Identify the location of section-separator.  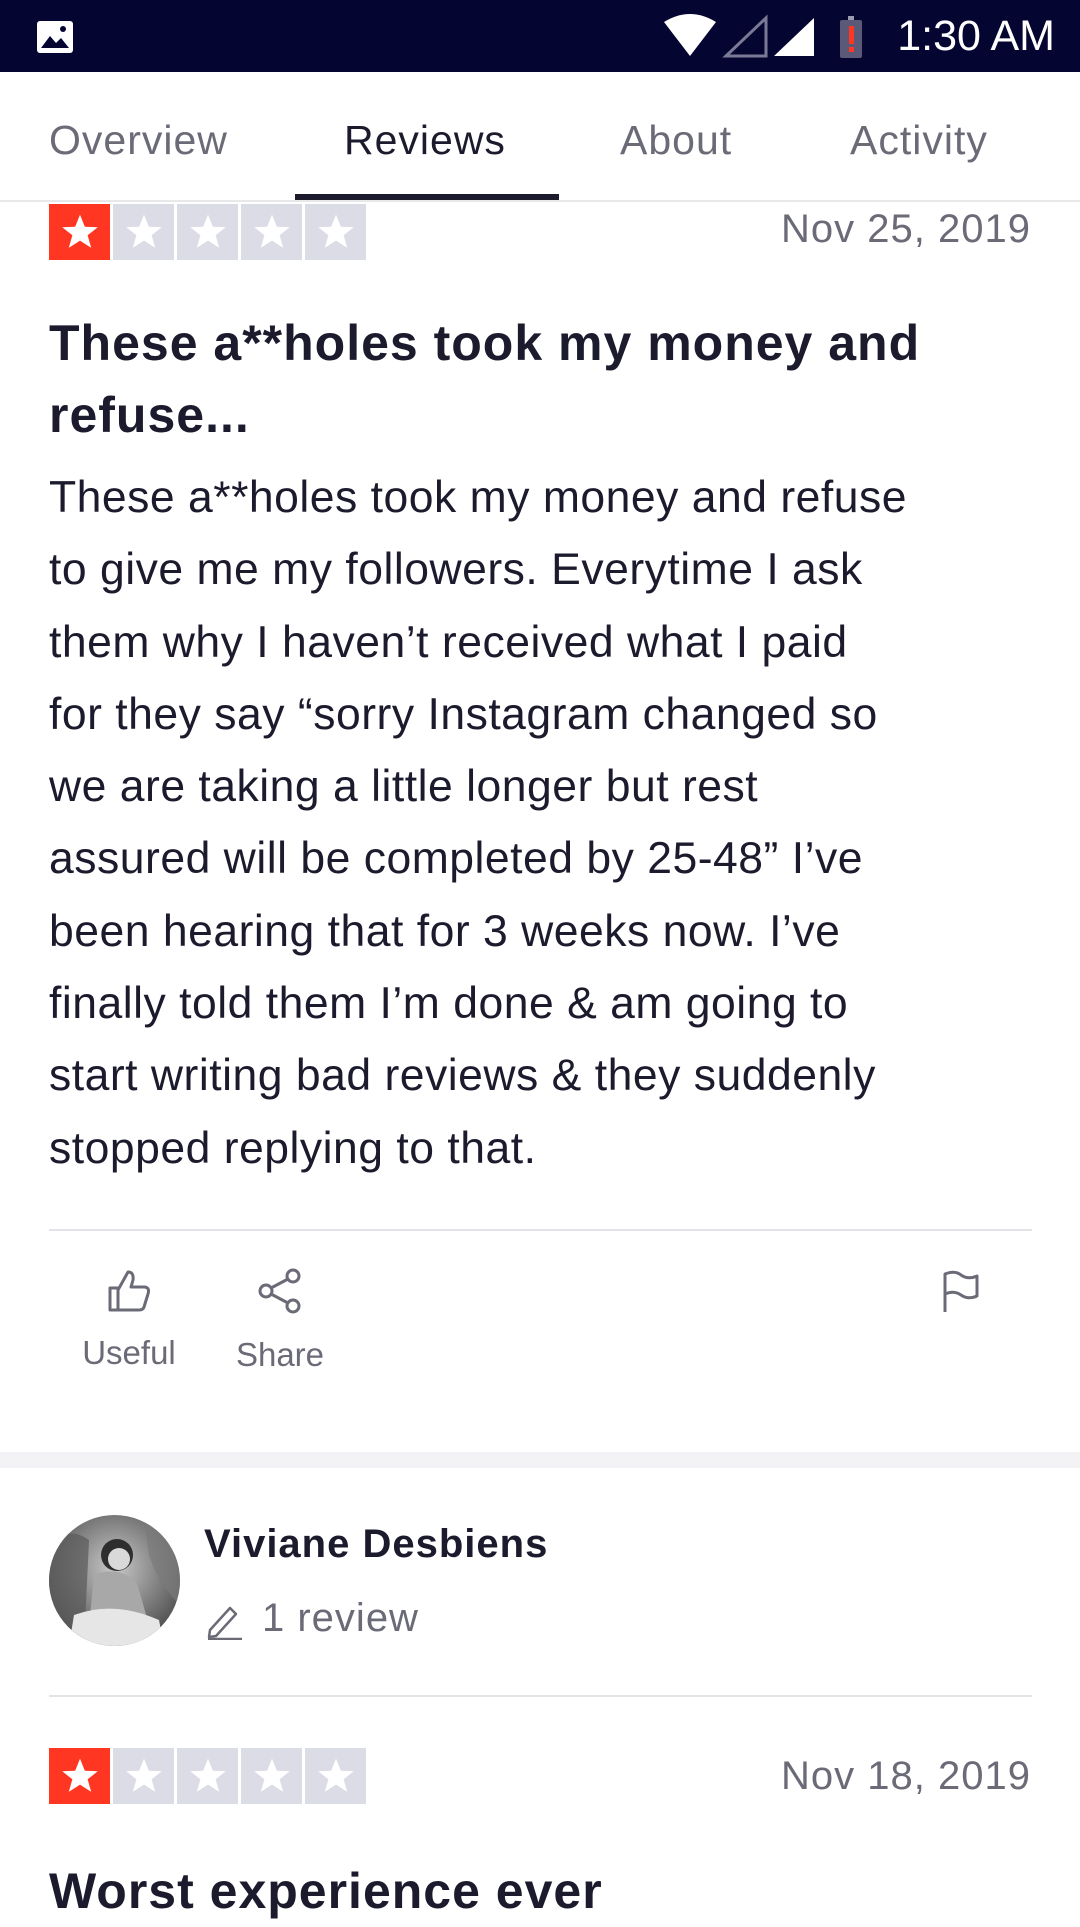
(540, 1460).